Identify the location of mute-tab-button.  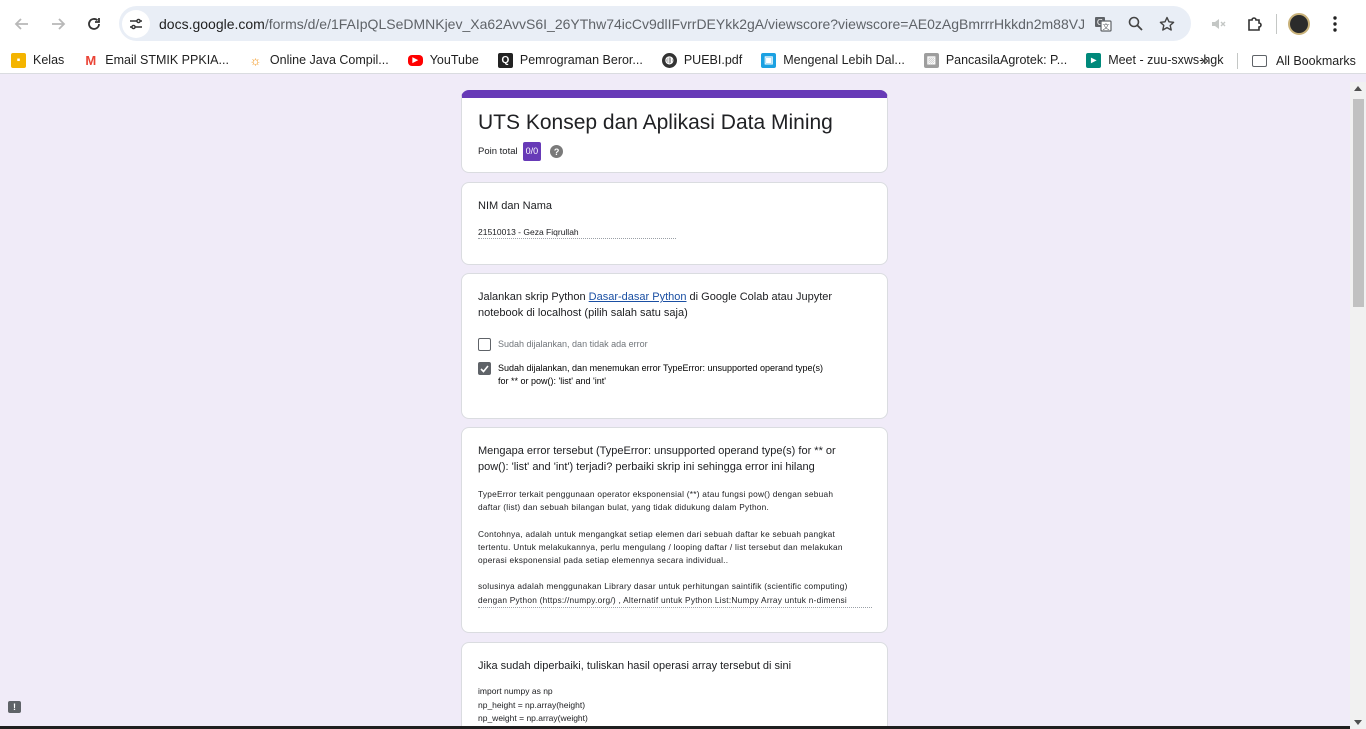
(1218, 24).